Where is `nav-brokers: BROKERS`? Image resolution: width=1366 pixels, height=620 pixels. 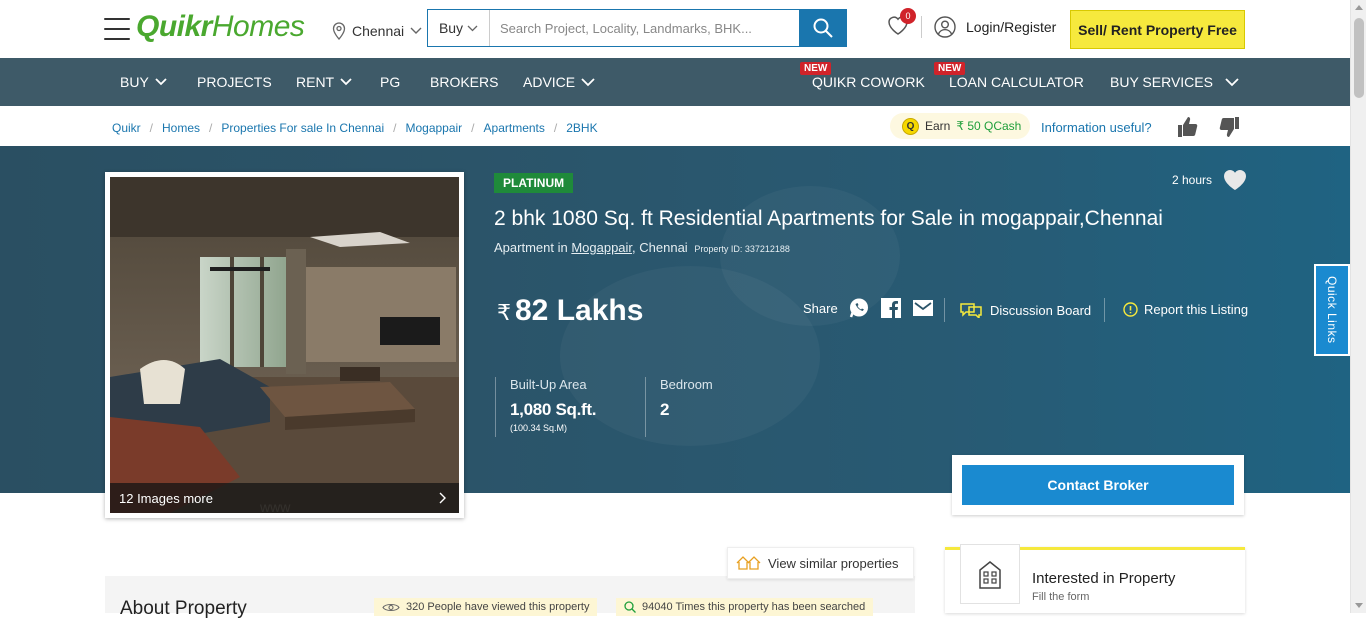
nav-brokers: BROKERS is located at coordinates (464, 82).